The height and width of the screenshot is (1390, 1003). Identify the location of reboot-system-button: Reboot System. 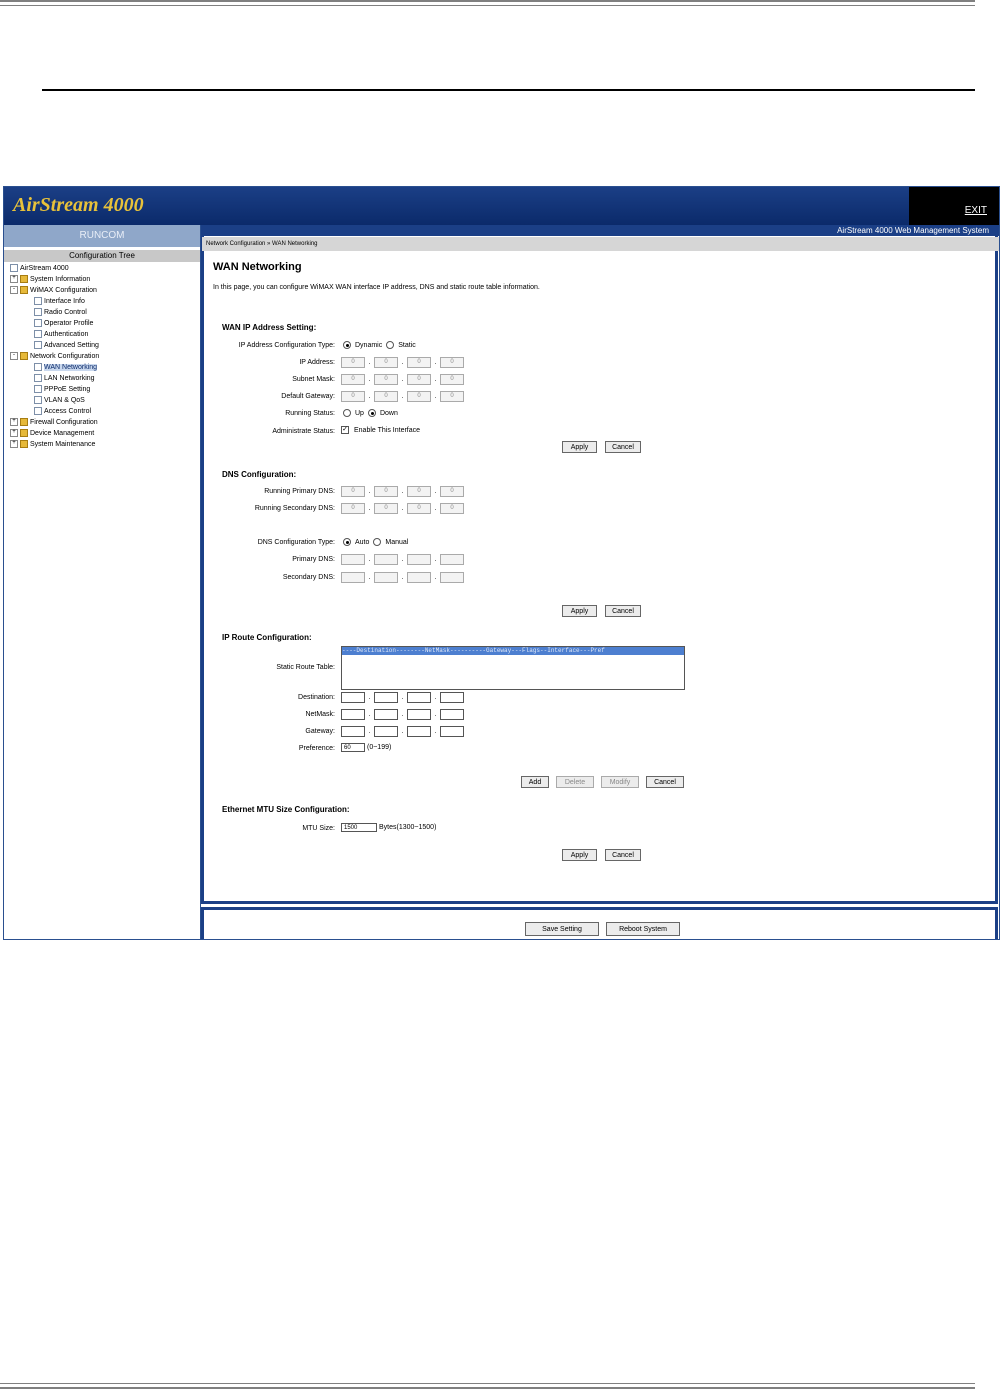
(643, 929).